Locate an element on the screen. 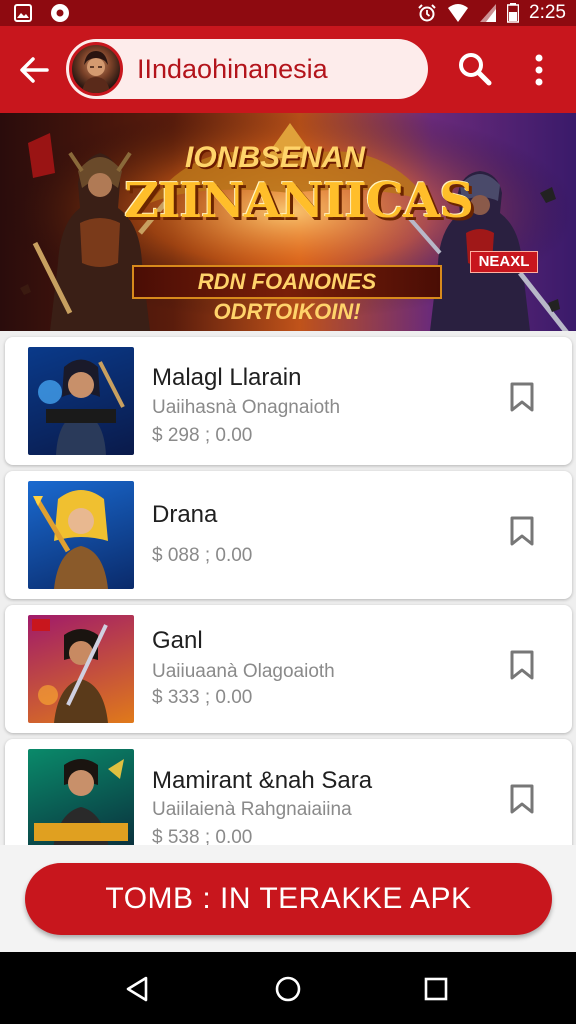 The width and height of the screenshot is (576, 1024). record-notification-icon is located at coordinates (60, 13).